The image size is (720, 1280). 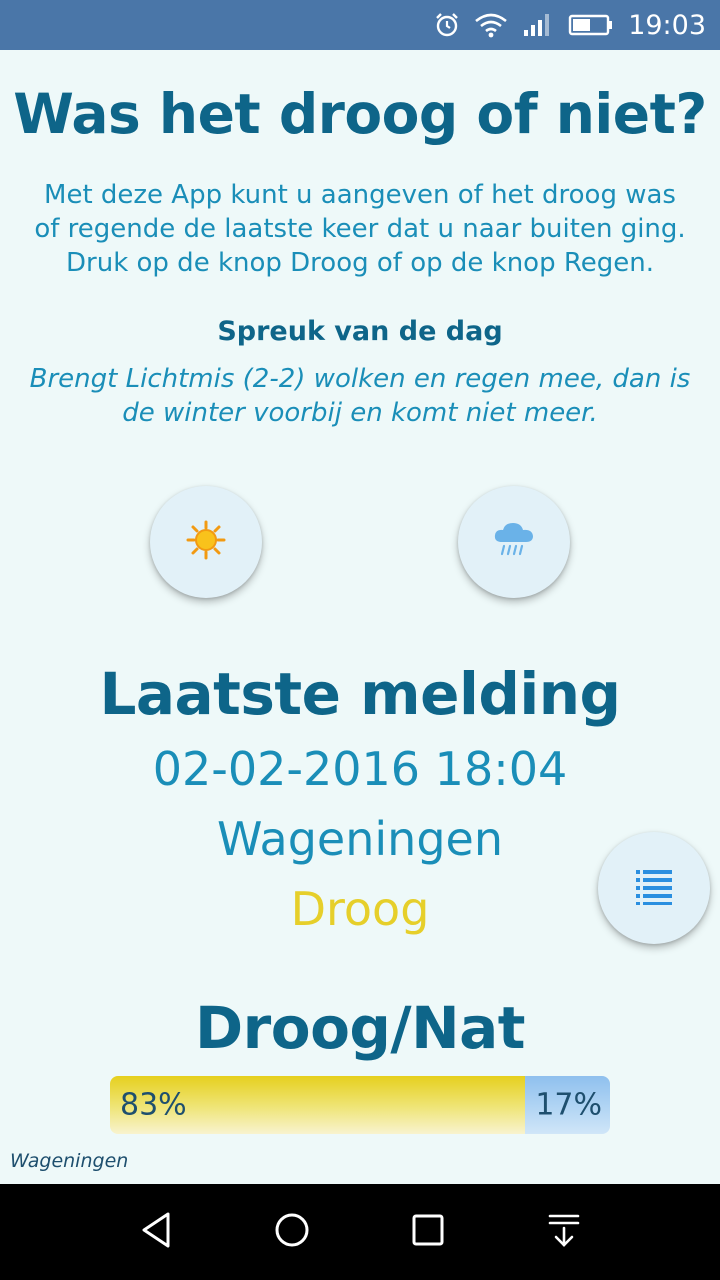 I want to click on home-icon, so click(x=292, y=1232).